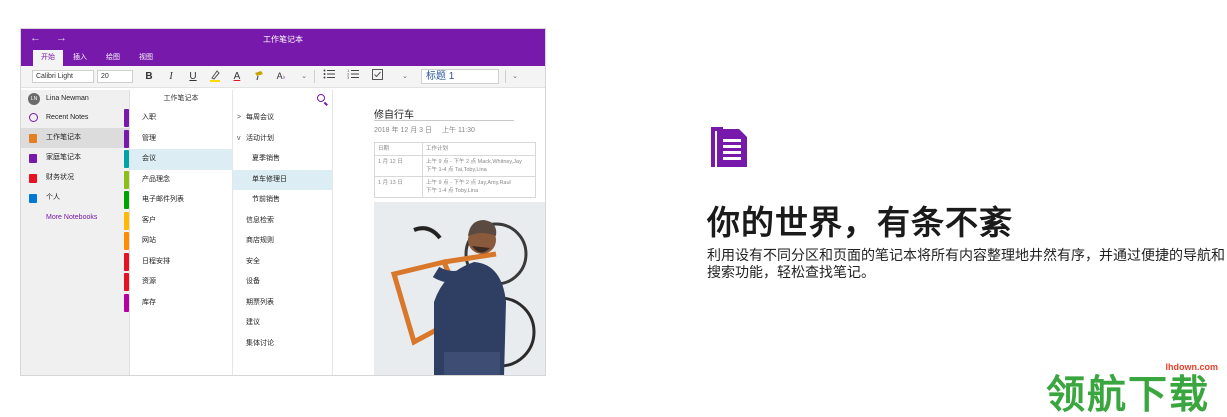  What do you see at coordinates (403, 130) in the screenshot?
I see `note-date: 2018 年 12 月 3 日` at bounding box center [403, 130].